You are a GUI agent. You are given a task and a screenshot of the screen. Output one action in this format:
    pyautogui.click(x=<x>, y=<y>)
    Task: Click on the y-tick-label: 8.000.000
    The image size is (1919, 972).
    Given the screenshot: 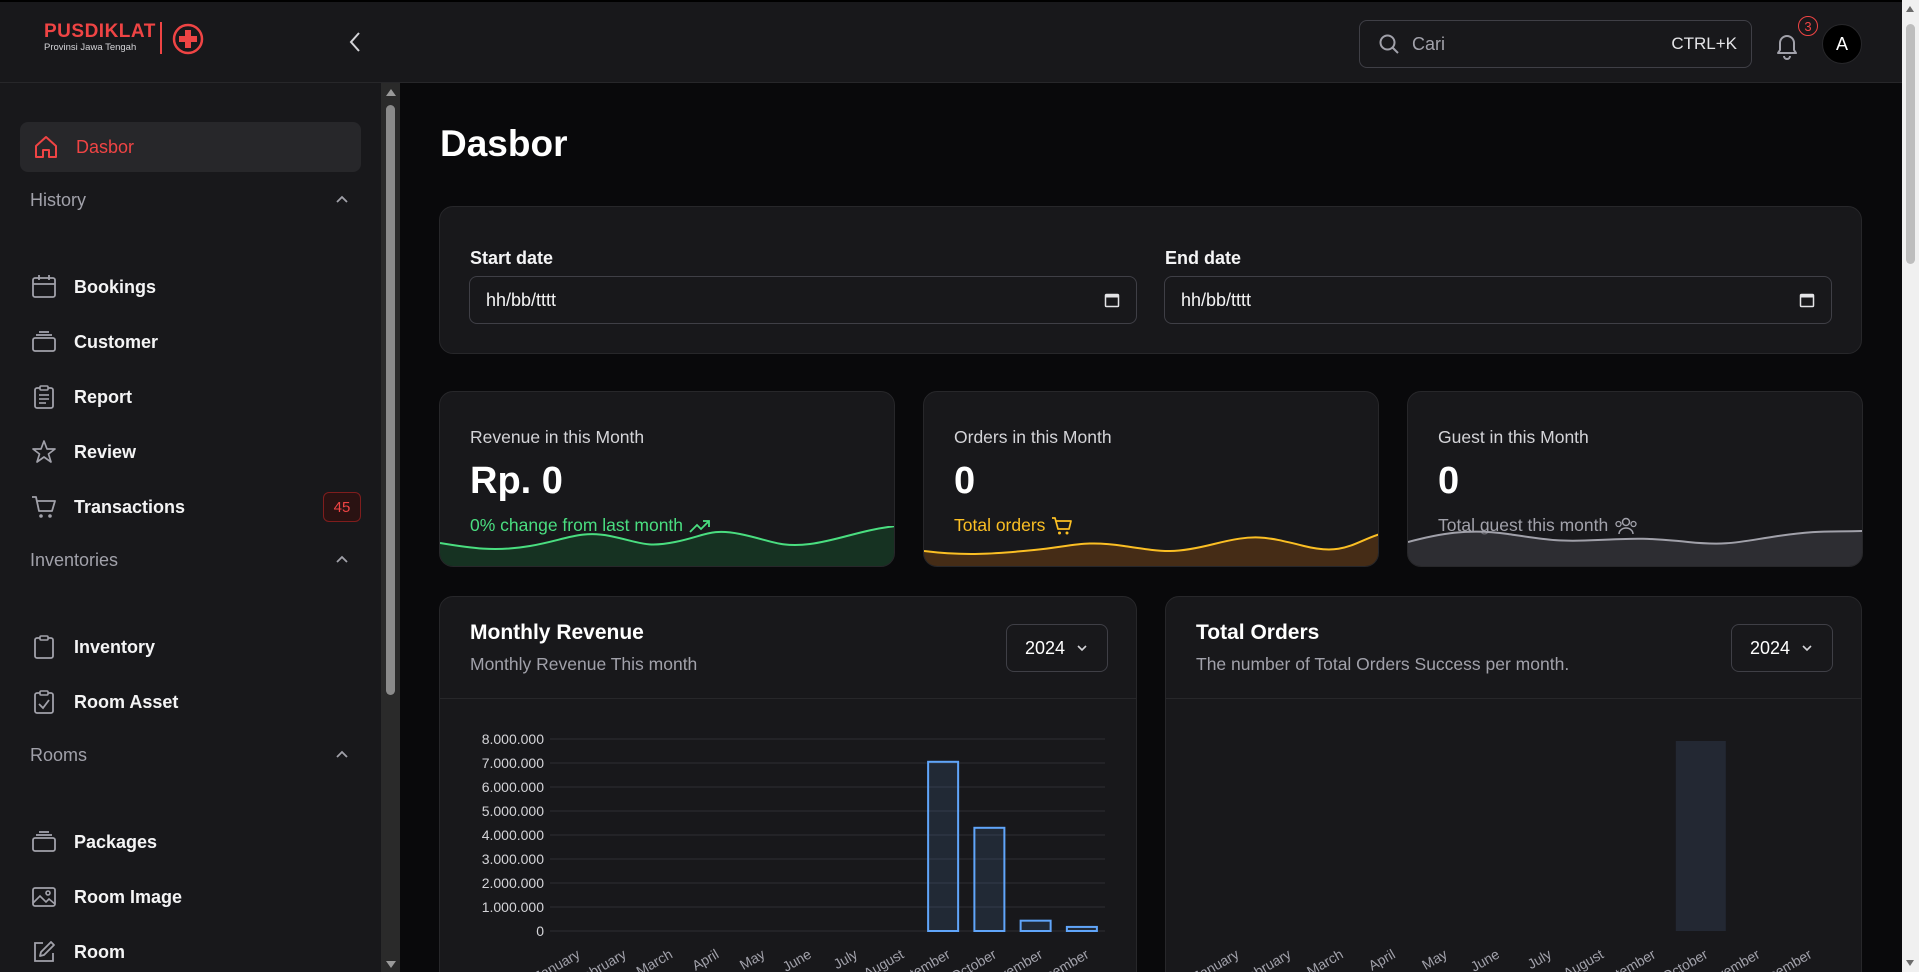 What is the action you would take?
    pyautogui.click(x=513, y=739)
    